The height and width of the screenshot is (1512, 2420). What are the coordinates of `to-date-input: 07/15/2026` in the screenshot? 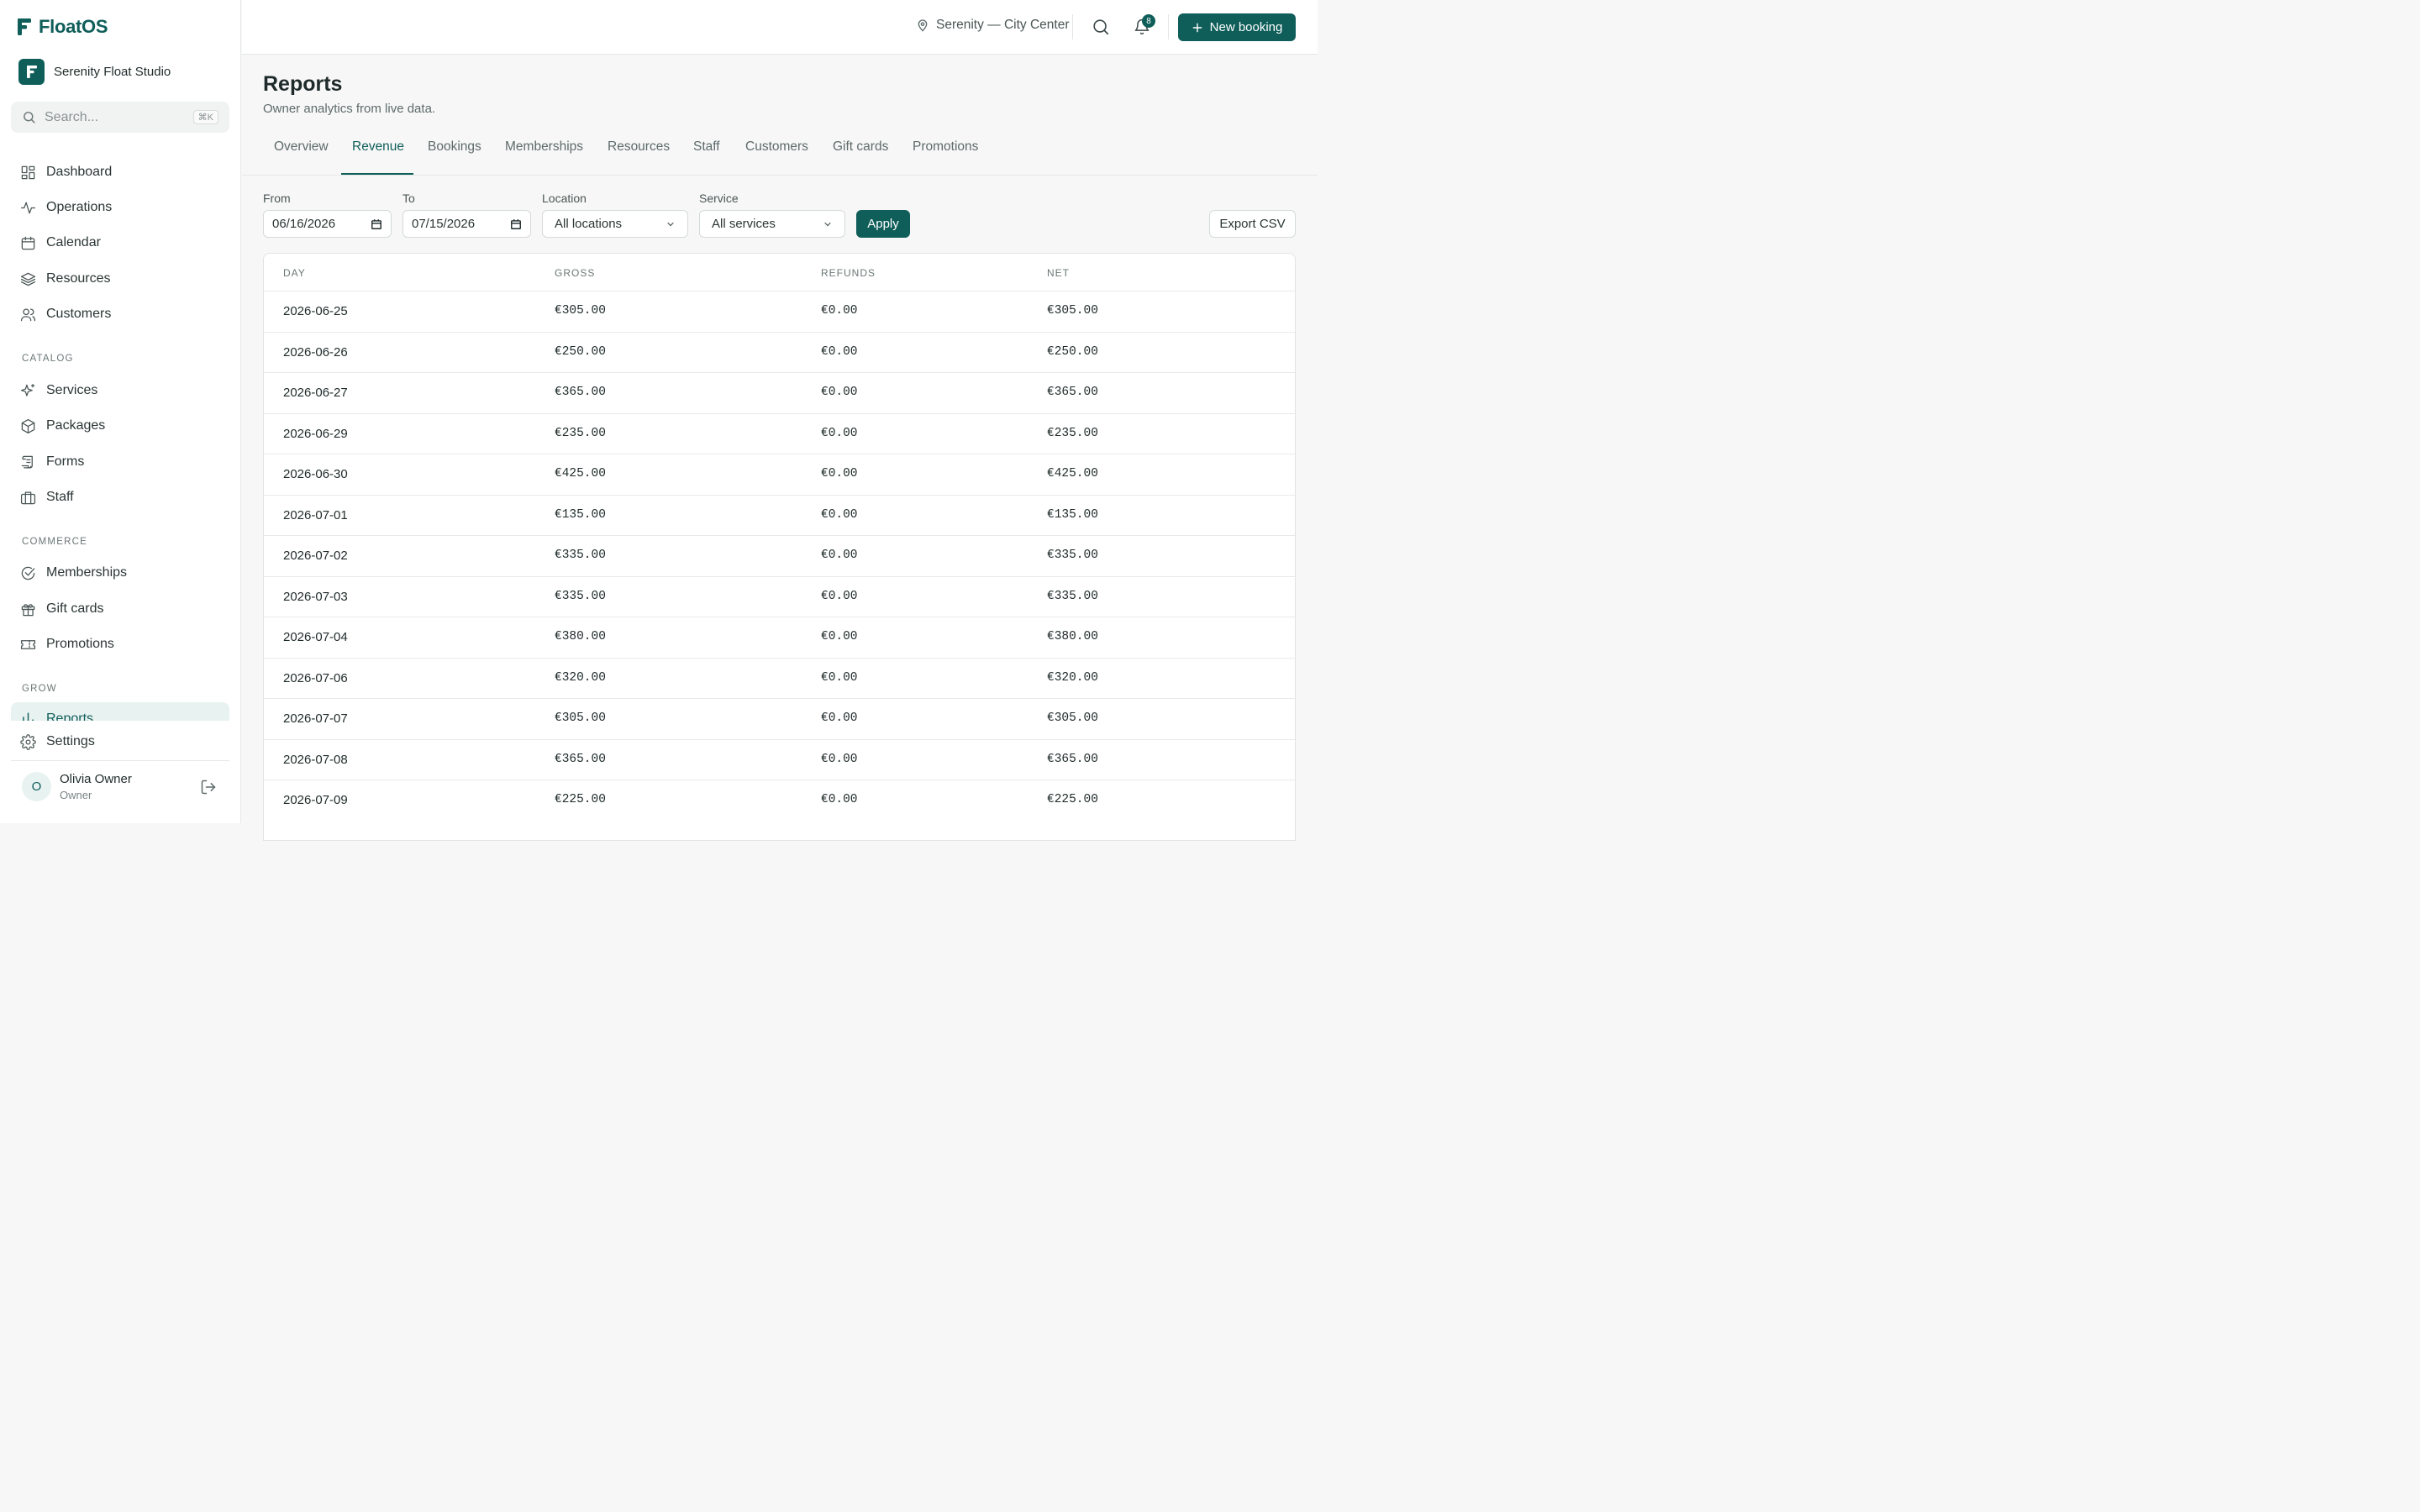 It's located at (466, 224).